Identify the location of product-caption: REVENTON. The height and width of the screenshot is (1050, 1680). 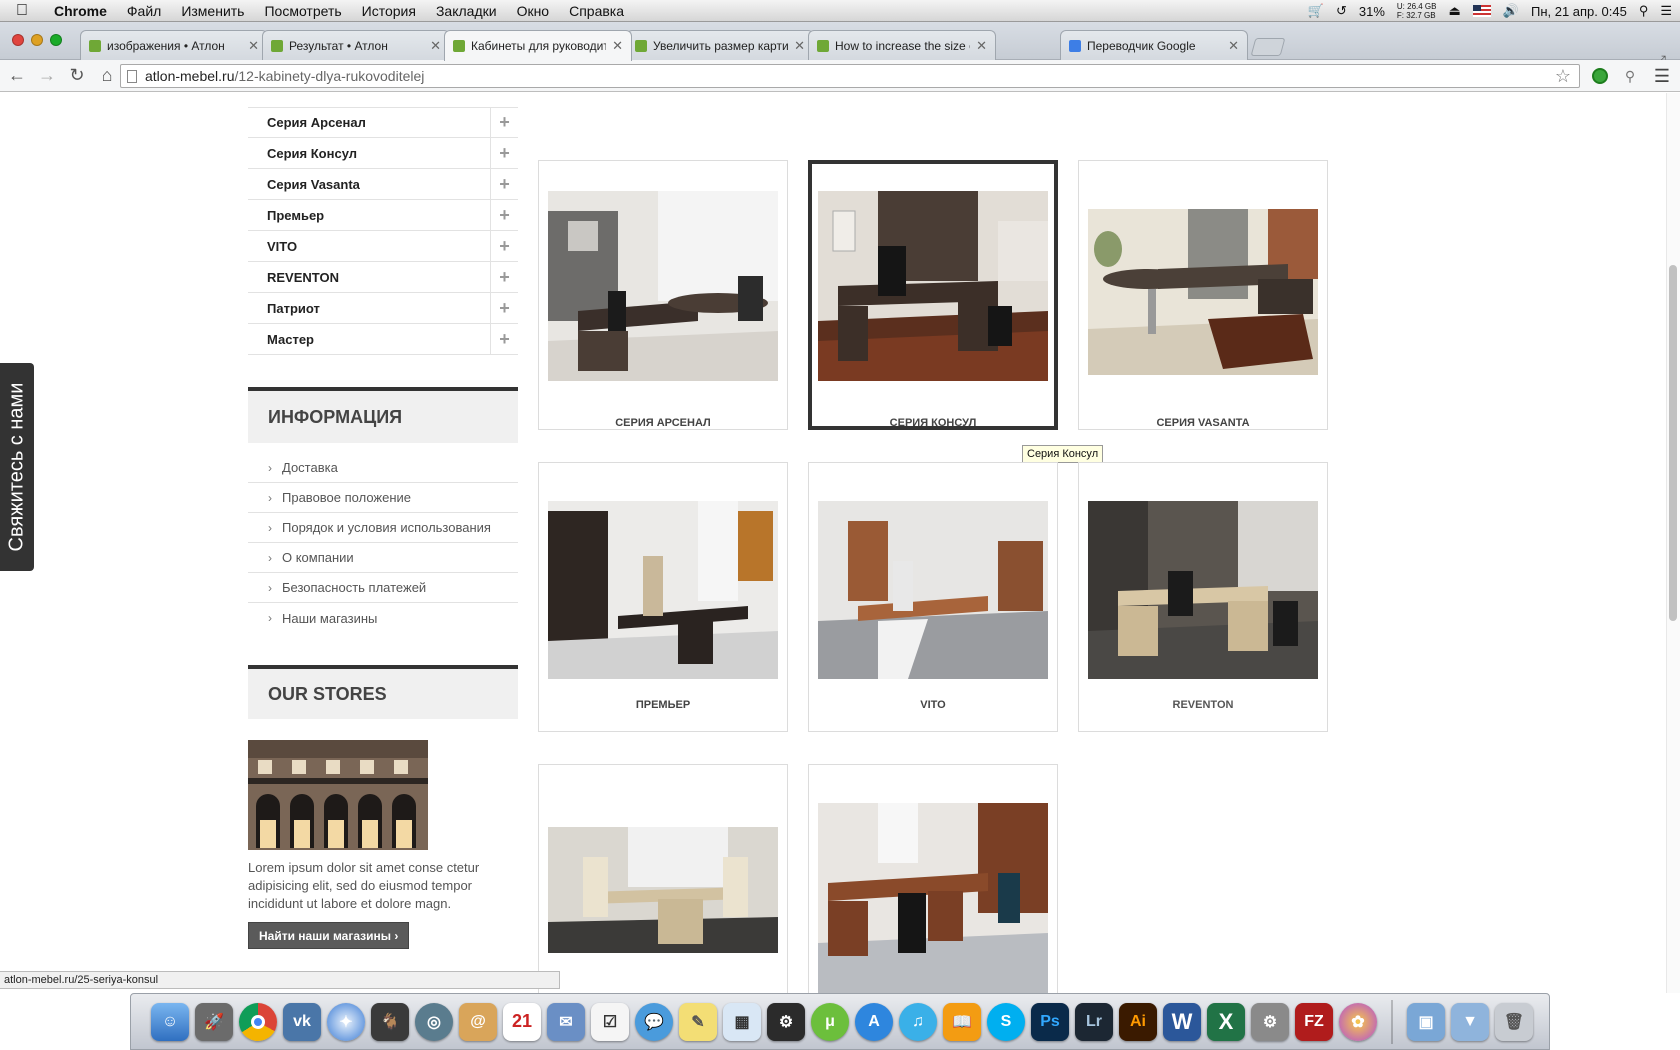
(1203, 705).